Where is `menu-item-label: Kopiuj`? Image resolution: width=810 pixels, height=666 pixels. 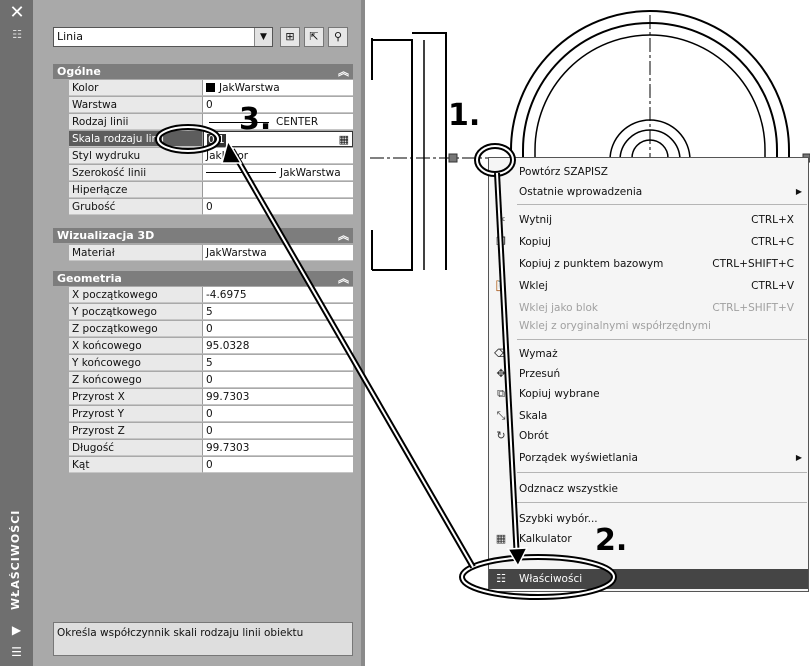 menu-item-label: Kopiuj is located at coordinates (535, 242).